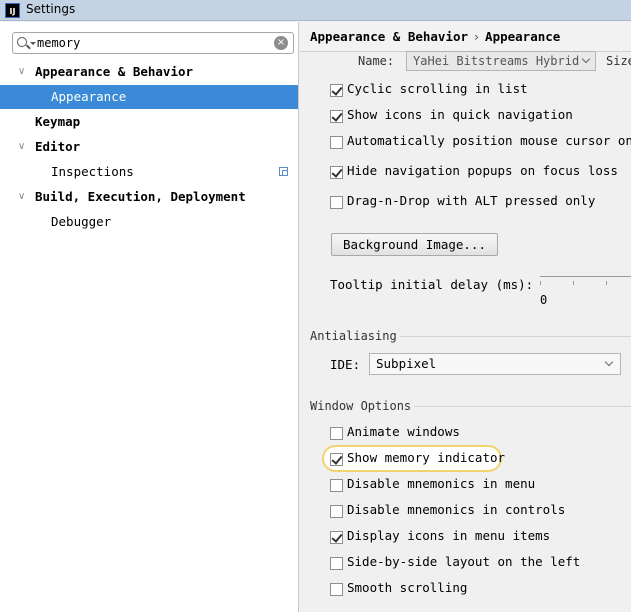 The width and height of the screenshot is (631, 612). What do you see at coordinates (149, 97) in the screenshot?
I see `tree-item-appearance: Appearance` at bounding box center [149, 97].